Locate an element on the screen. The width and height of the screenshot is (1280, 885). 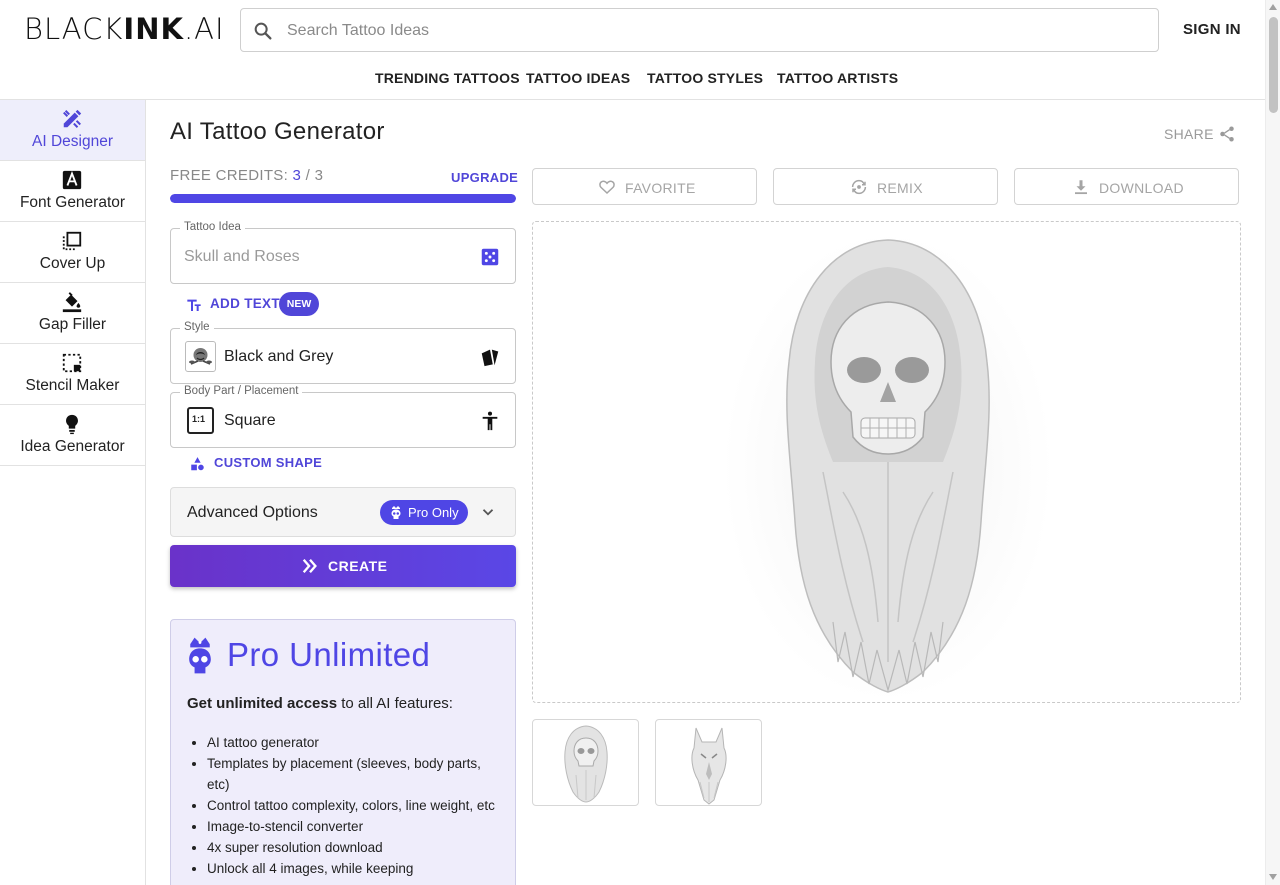
skull-reaper-image is located at coordinates (888, 467).